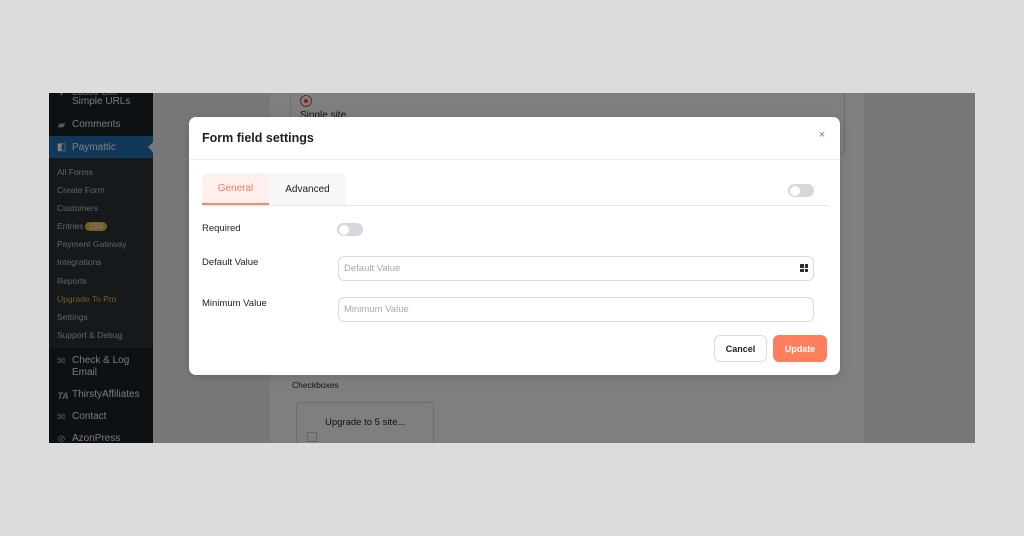  I want to click on modal-title: Form field settings, so click(258, 138).